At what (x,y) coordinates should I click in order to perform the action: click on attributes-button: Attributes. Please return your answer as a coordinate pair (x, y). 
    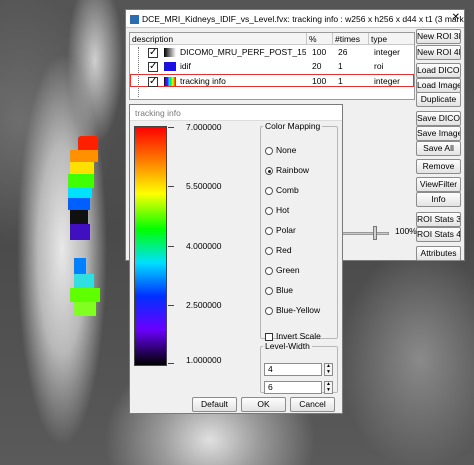
    Looking at the image, I should click on (438, 253).